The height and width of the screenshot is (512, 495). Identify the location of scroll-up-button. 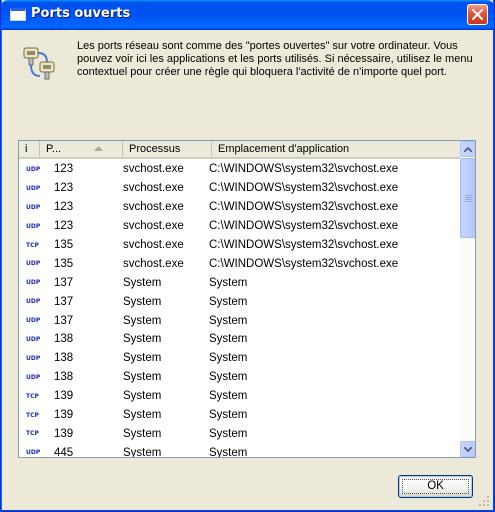
(467, 149).